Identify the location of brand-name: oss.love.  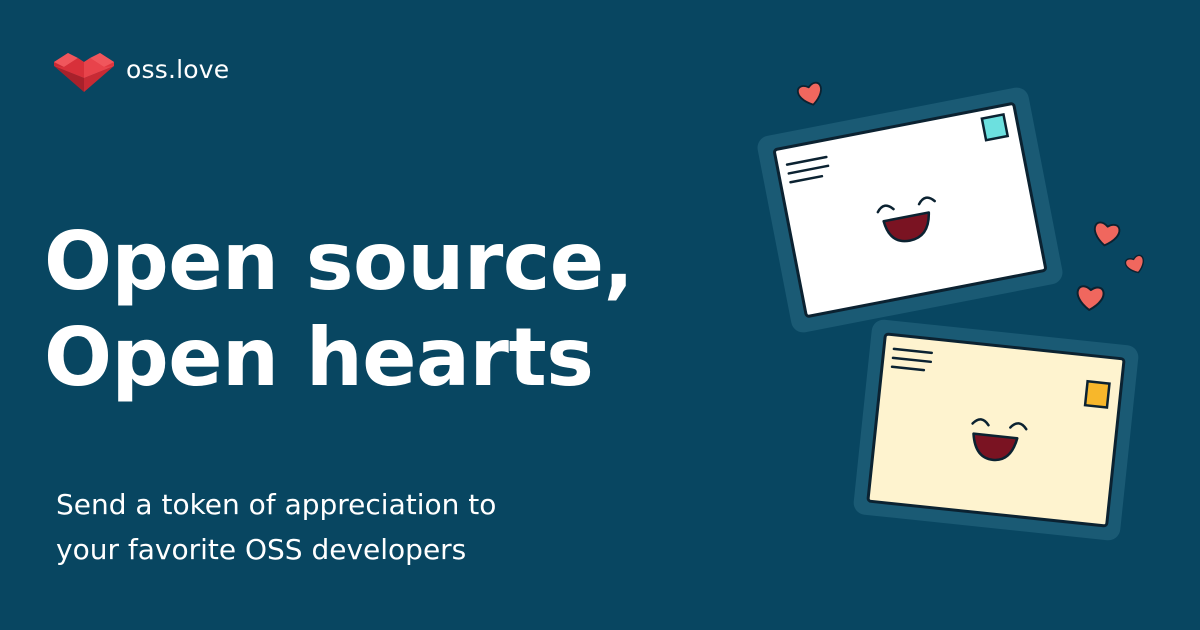
(178, 69).